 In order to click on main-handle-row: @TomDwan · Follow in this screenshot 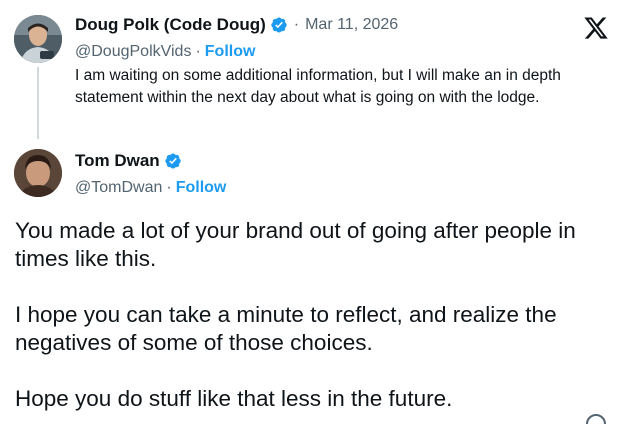, I will do `click(150, 188)`.